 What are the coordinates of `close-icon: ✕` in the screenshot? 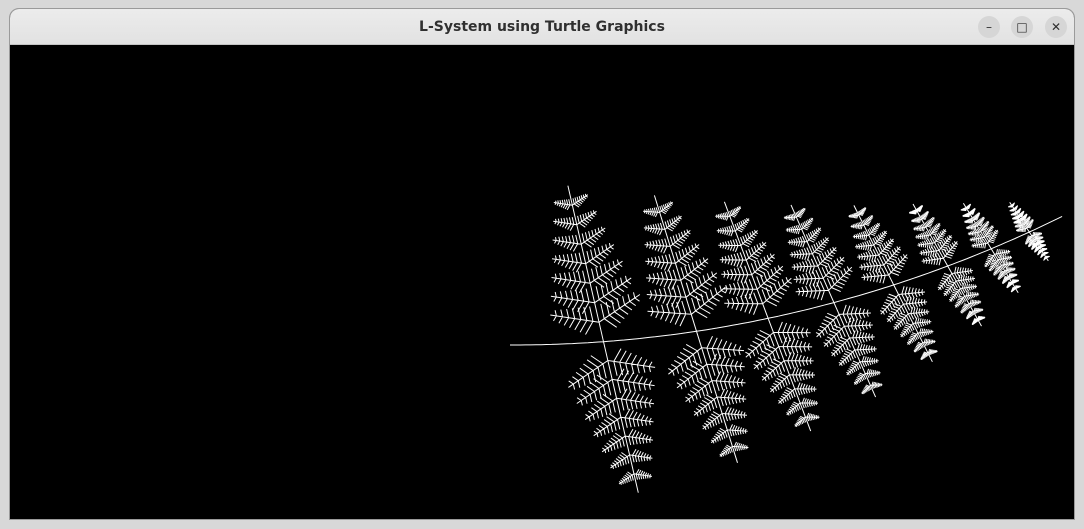 It's located at (1056, 27).